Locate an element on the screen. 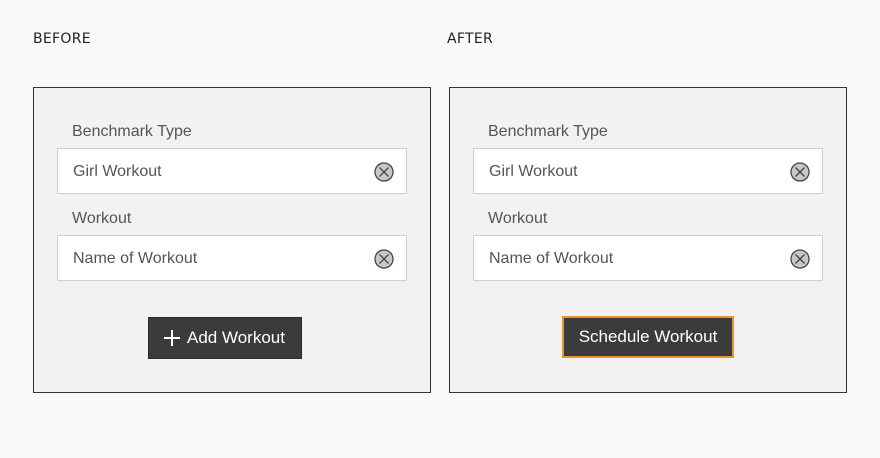  add-workout-button: Add Workout is located at coordinates (225, 338).